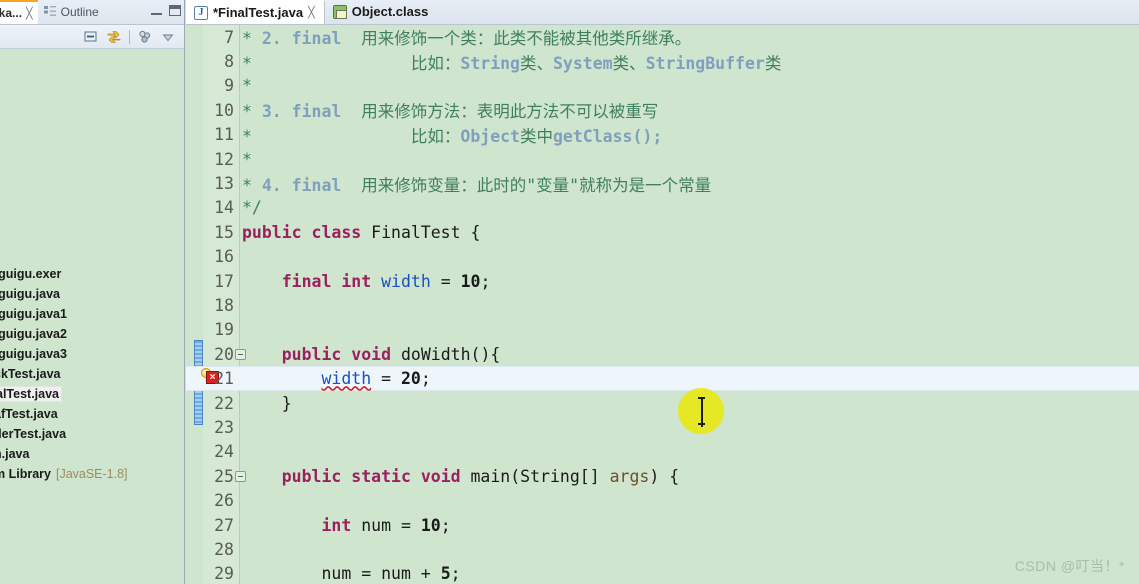 The height and width of the screenshot is (584, 1139). I want to click on code-token: Object, so click(490, 136).